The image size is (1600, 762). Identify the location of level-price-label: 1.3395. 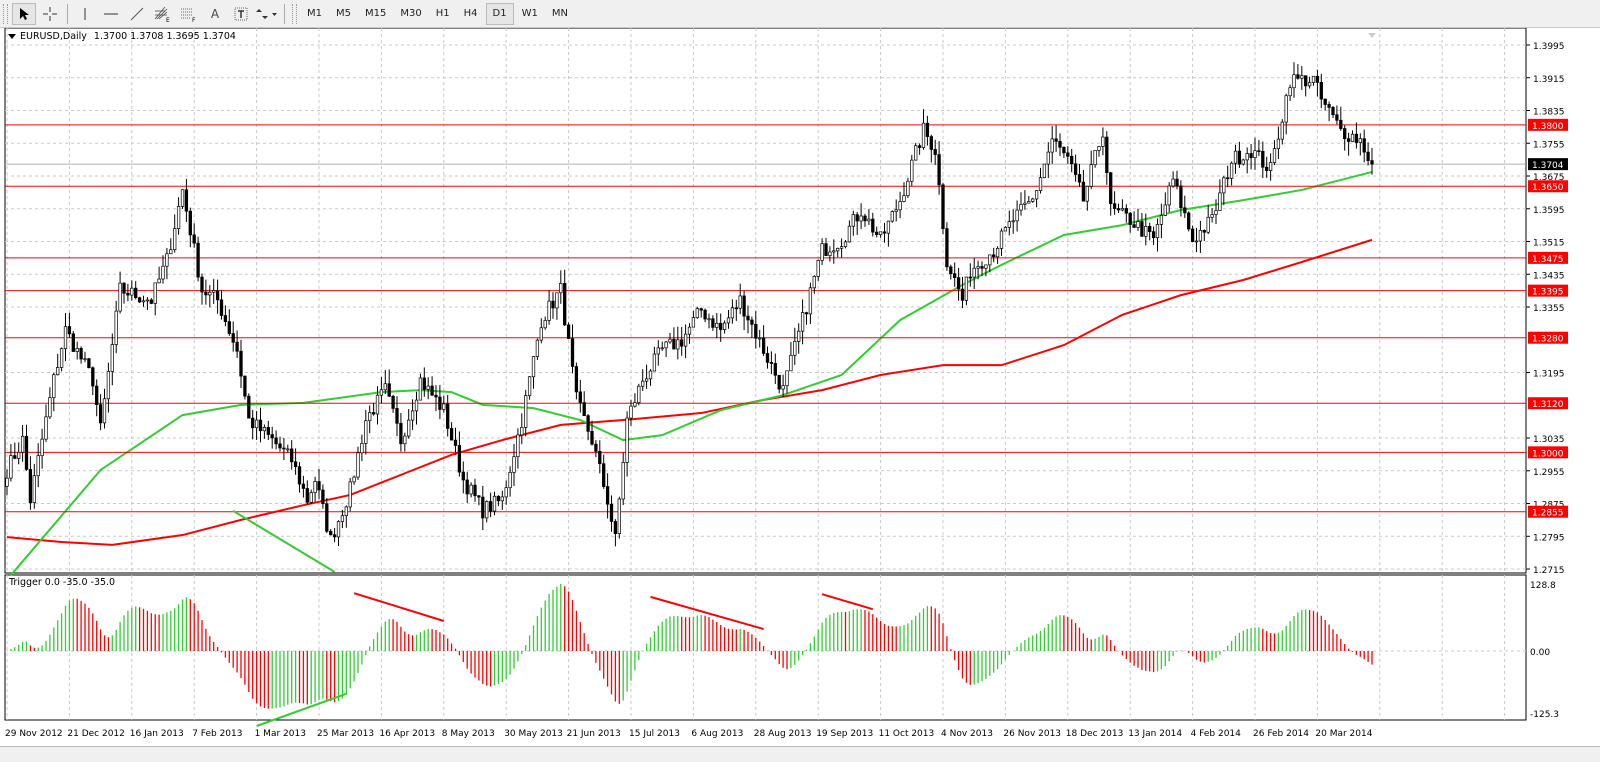
(1548, 293).